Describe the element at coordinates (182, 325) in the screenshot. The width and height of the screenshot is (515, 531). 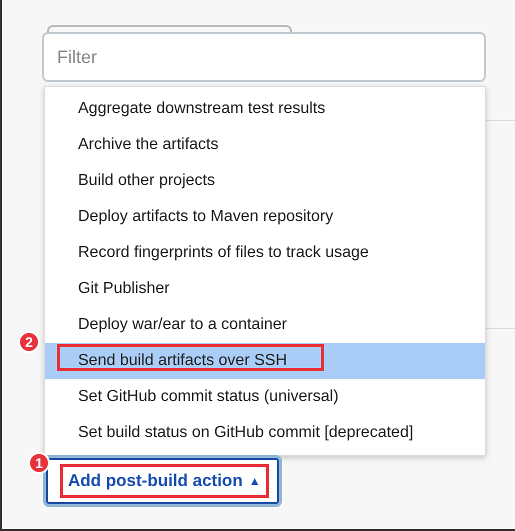
I see `menu-item-label: Deploy war/ear to a container` at that location.